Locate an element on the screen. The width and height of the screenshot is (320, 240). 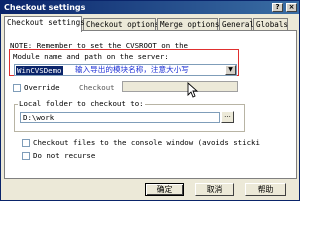
help-button: 帮助 is located at coordinates (265, 189).